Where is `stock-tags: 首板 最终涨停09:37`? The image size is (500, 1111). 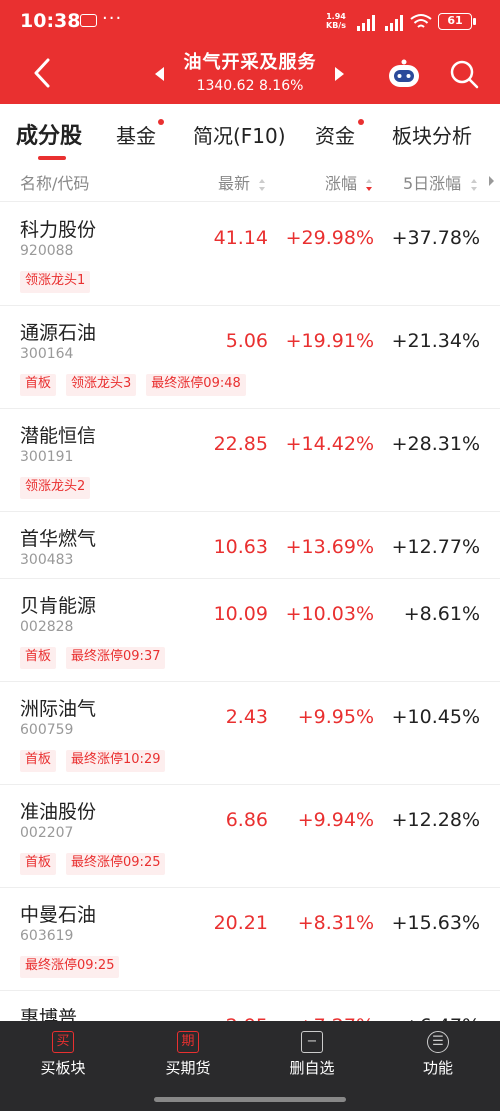 stock-tags: 首板 最终涨停09:37 is located at coordinates (97, 657).